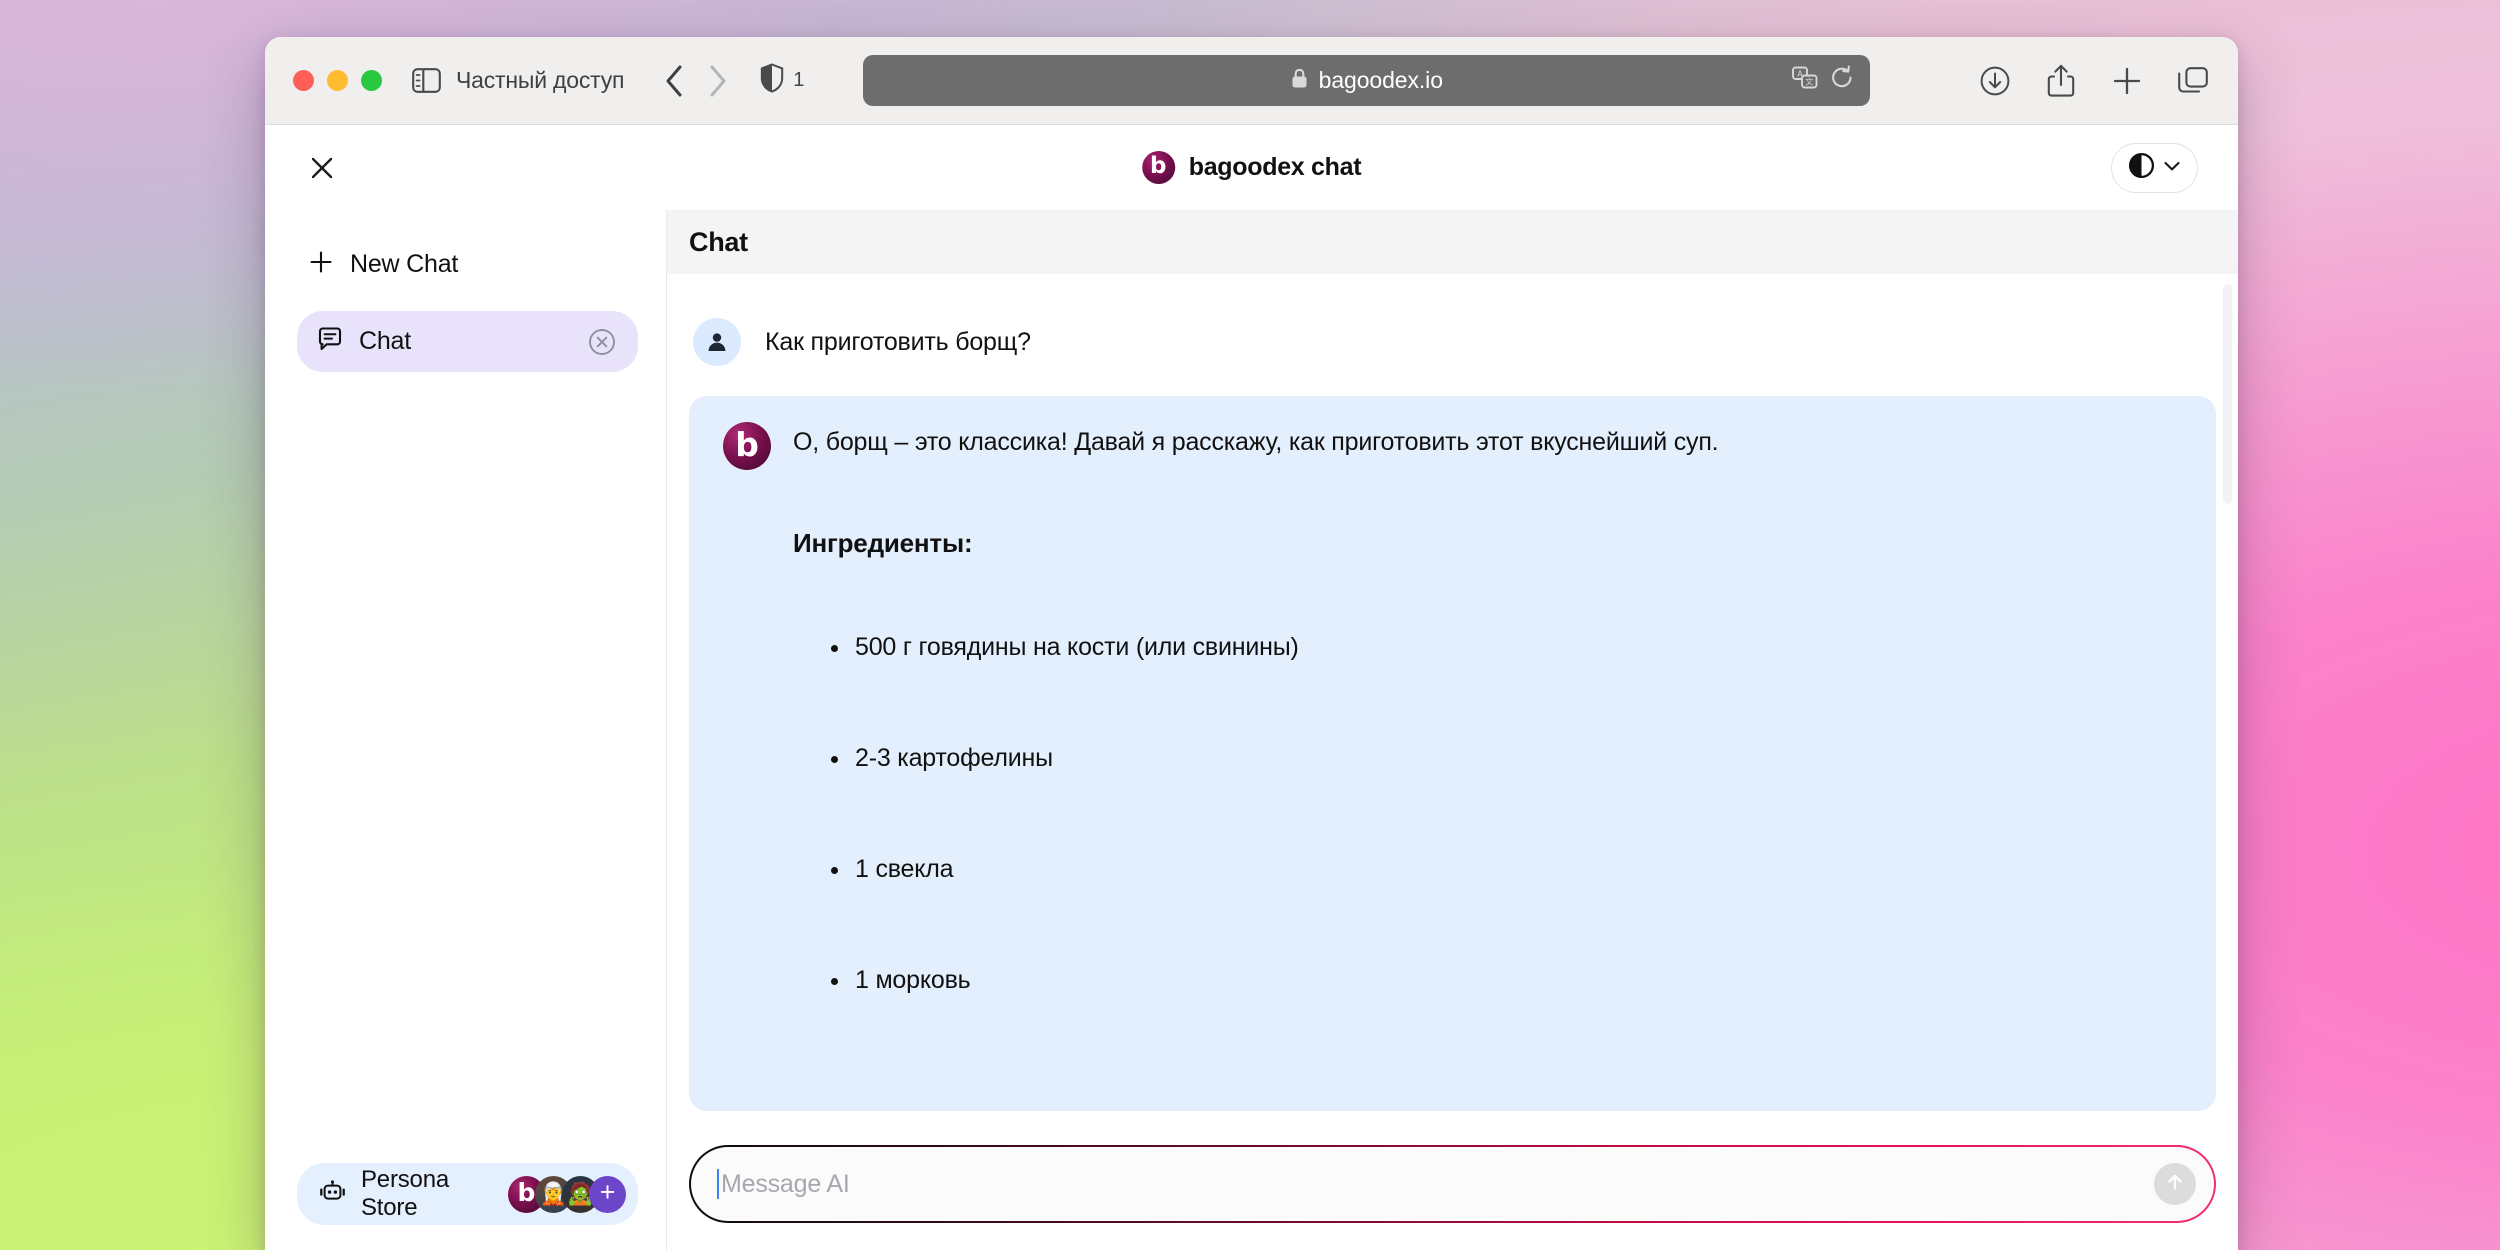 The image size is (2500, 1250). I want to click on add-persona-avatar: +, so click(607, 1194).